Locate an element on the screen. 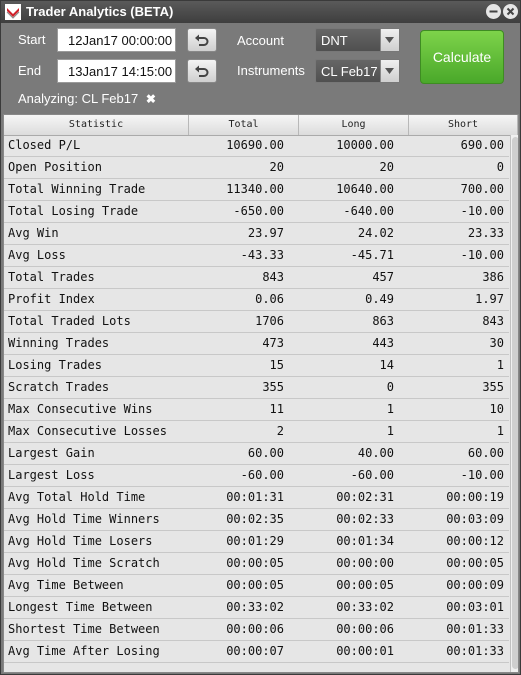  statistic-cell: Profit Index is located at coordinates (51, 299).